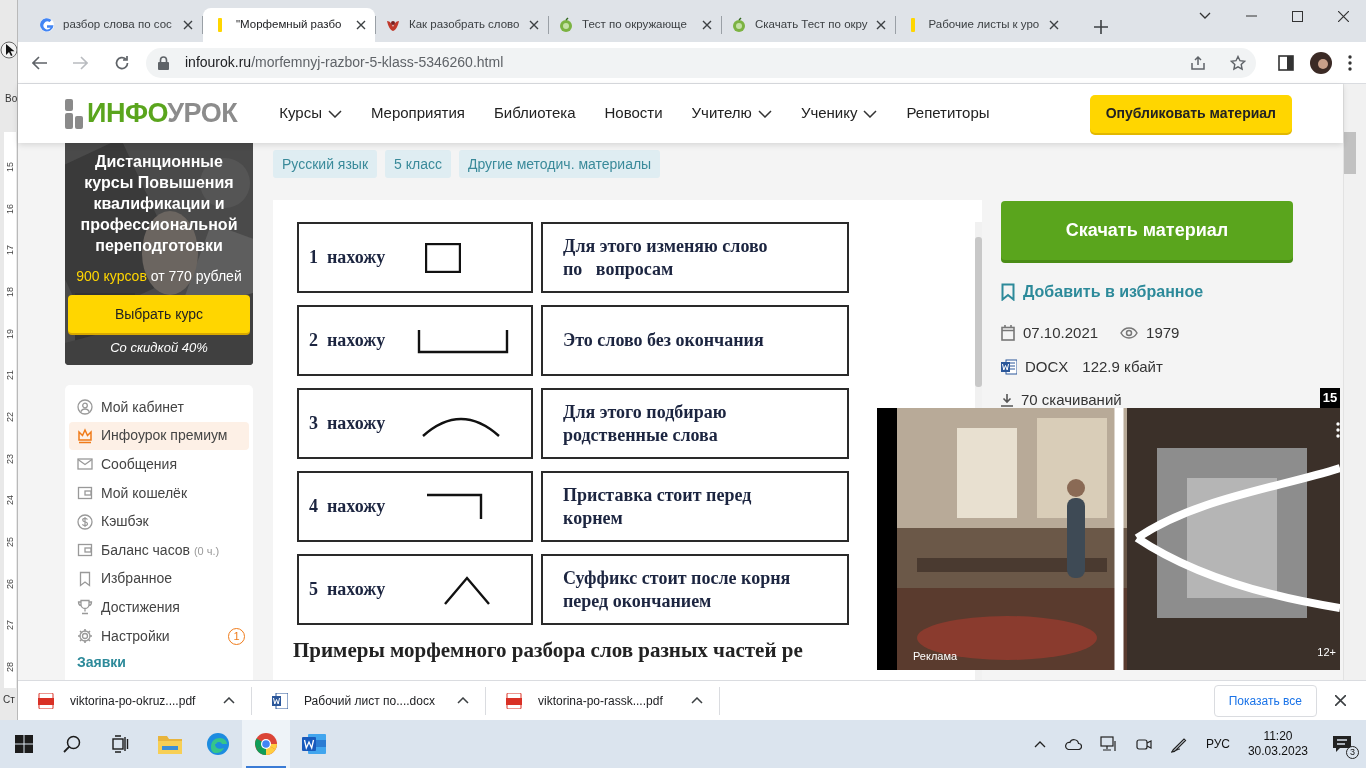  What do you see at coordinates (606, 700) in the screenshot?
I see `download-item: viktorina-po-rassk....pdf` at bounding box center [606, 700].